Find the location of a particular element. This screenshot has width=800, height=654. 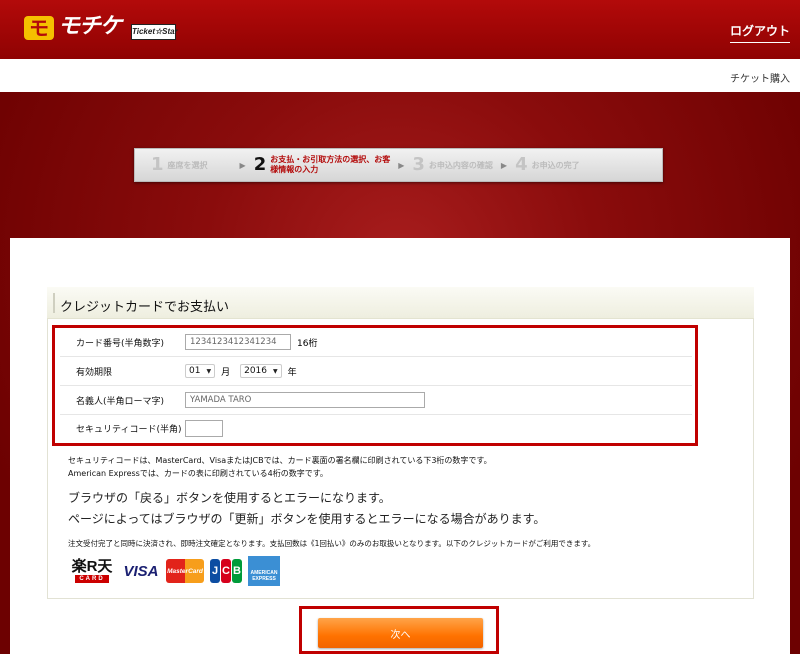

rakuten-card-logo: 楽R天 CARD is located at coordinates (92, 571).